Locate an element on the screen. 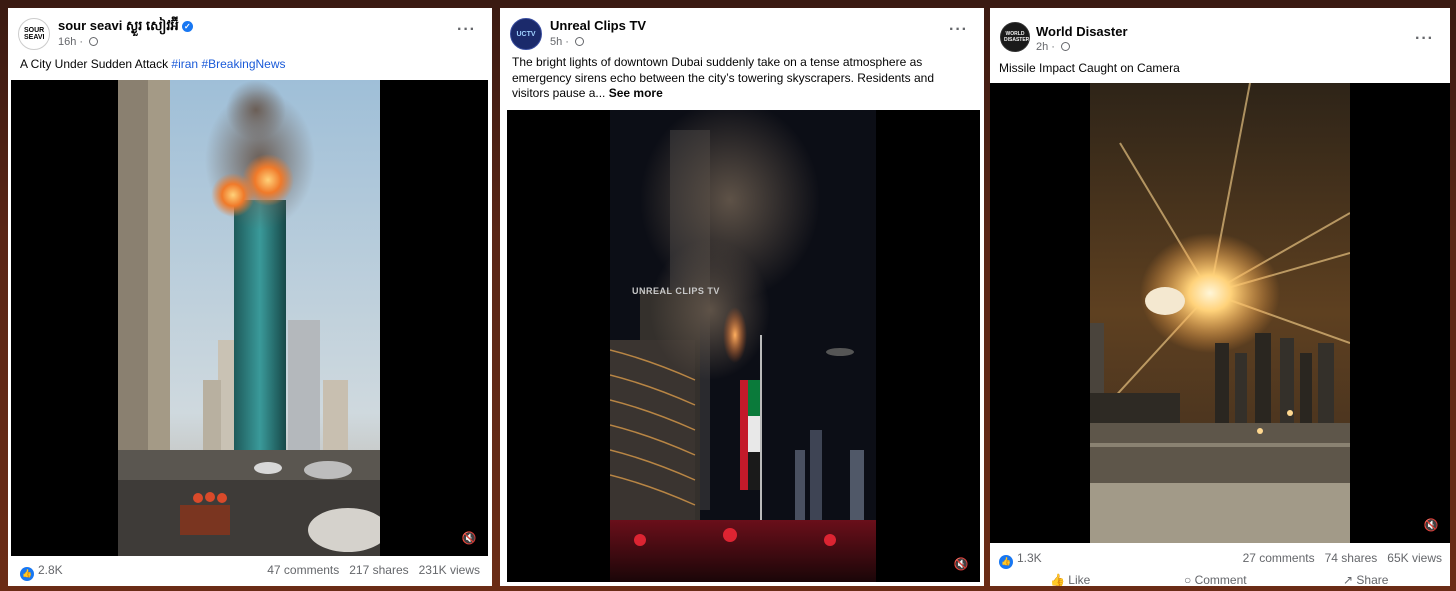  post-time: 16h is located at coordinates (67, 42).